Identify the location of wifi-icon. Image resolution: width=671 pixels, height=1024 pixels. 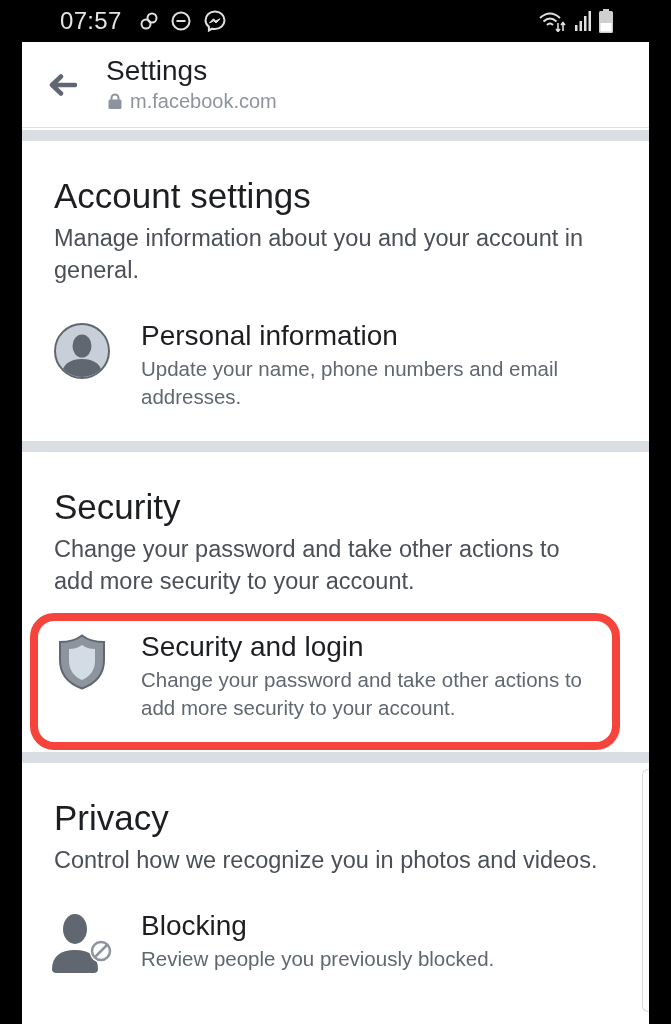
(553, 21).